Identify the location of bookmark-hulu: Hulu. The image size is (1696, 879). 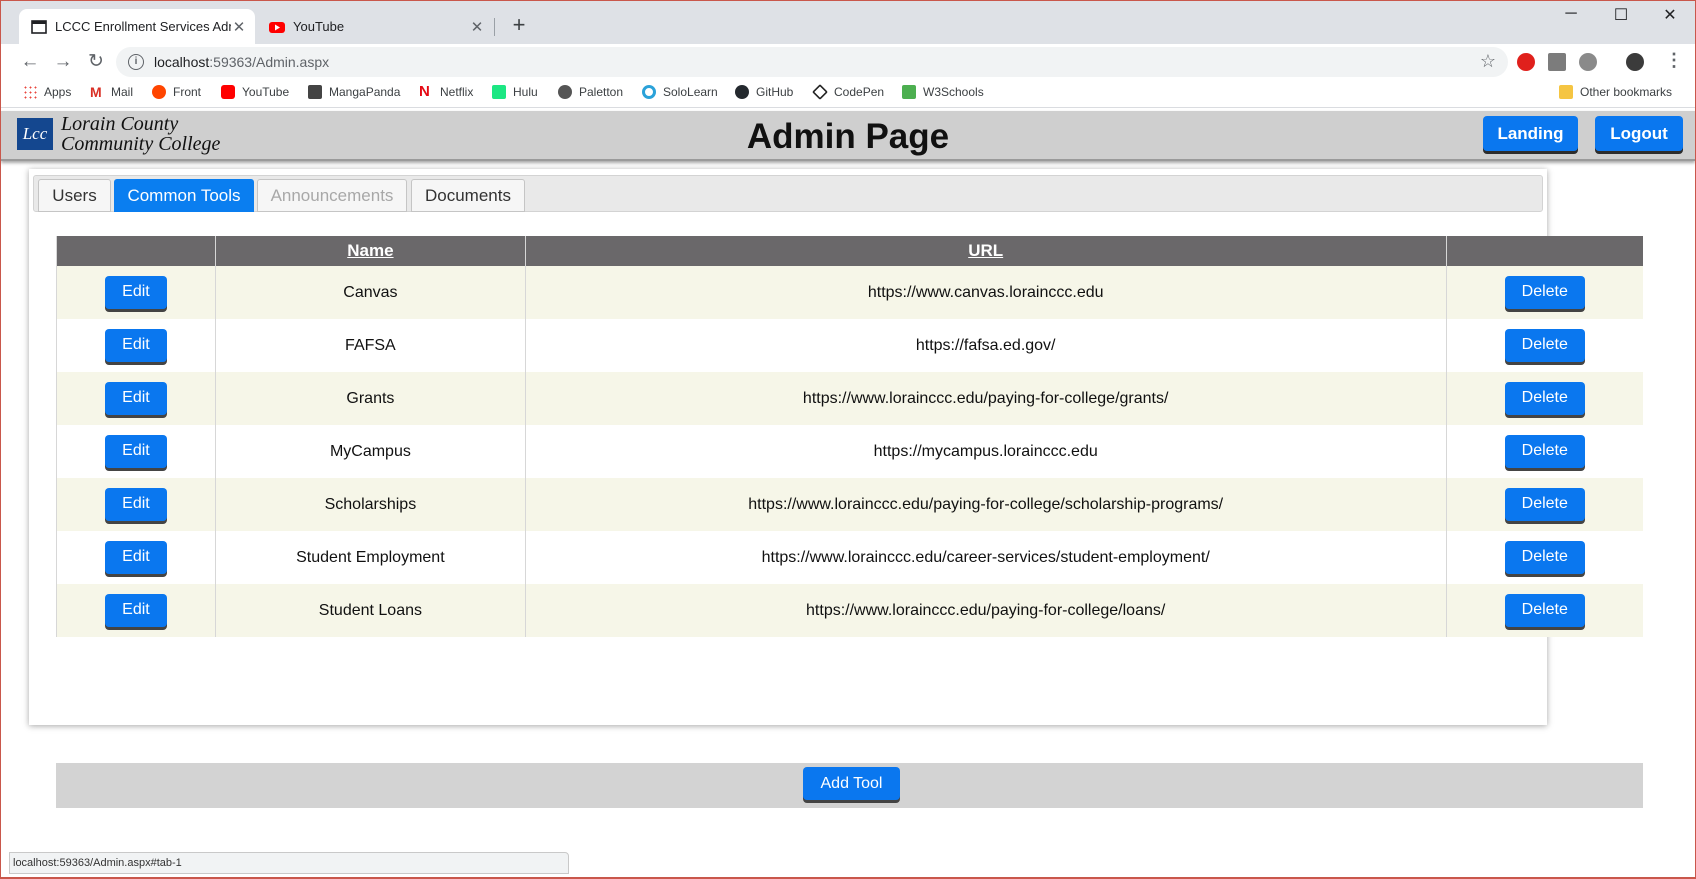
(515, 92).